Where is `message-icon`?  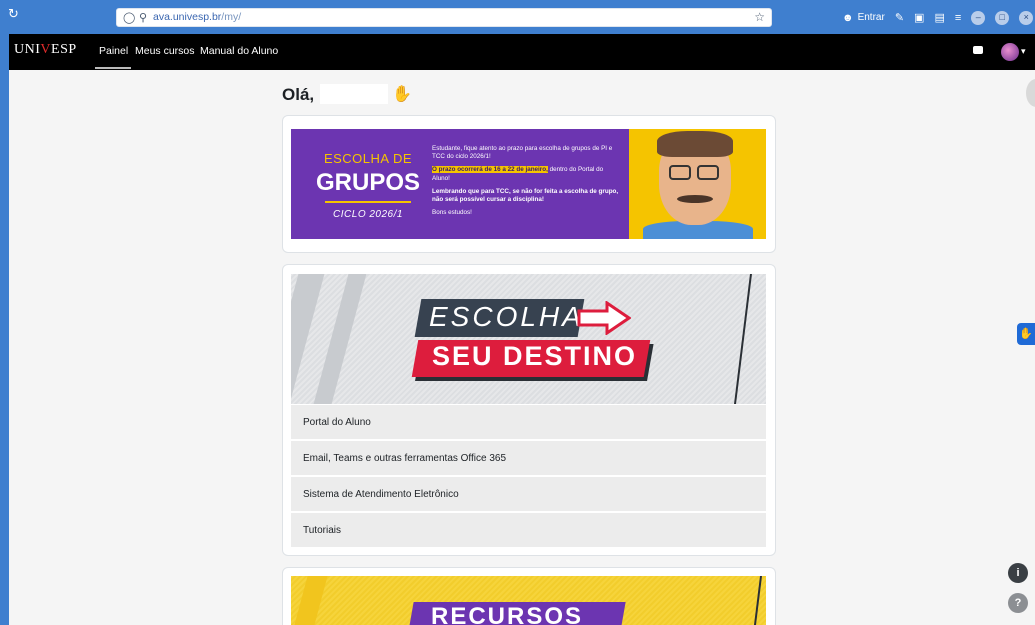
message-icon is located at coordinates (978, 50).